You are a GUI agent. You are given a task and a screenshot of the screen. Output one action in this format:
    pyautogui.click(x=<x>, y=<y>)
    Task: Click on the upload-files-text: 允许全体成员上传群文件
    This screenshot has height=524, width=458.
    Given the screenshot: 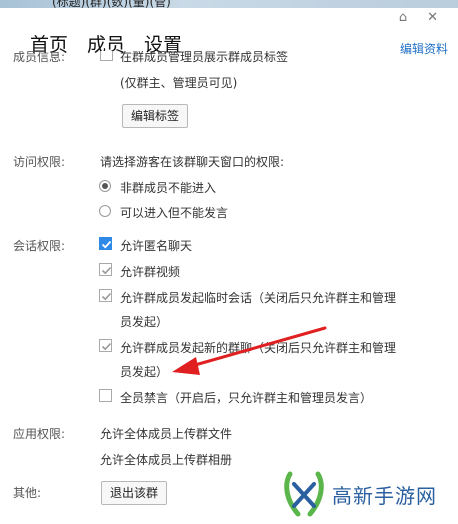 What is the action you would take?
    pyautogui.click(x=166, y=434)
    